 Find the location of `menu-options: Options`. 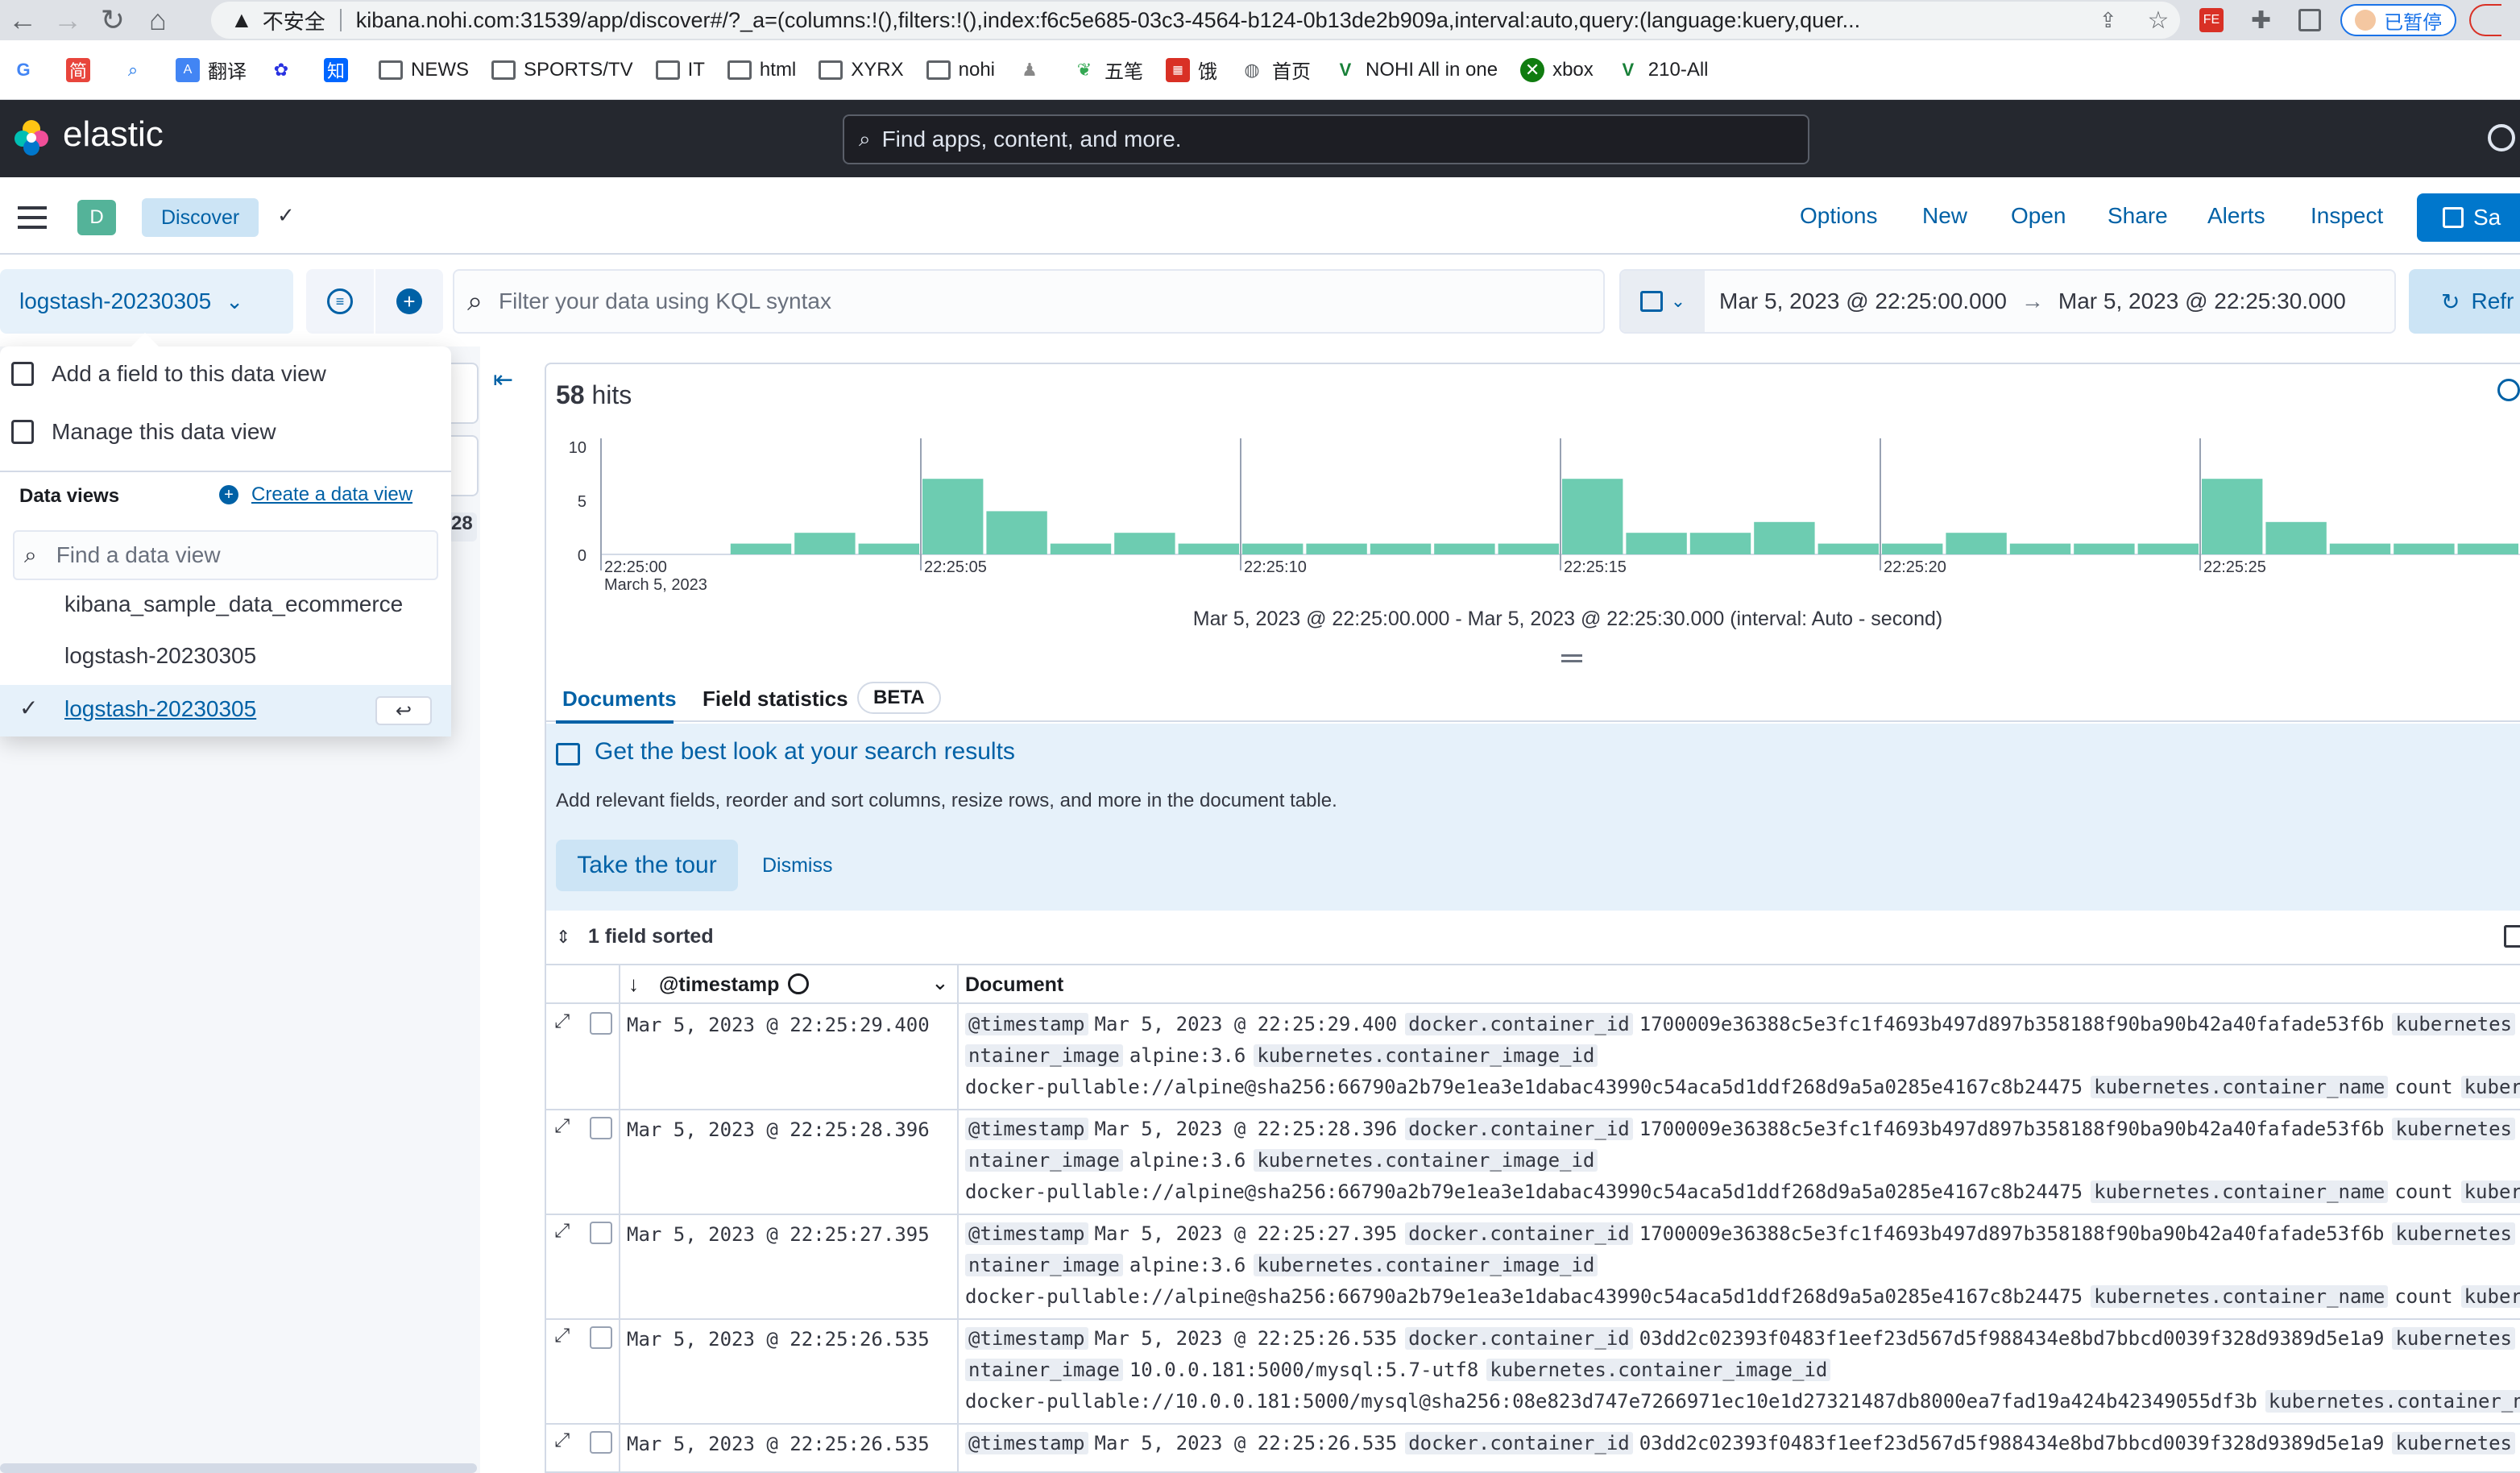

menu-options: Options is located at coordinates (1839, 216).